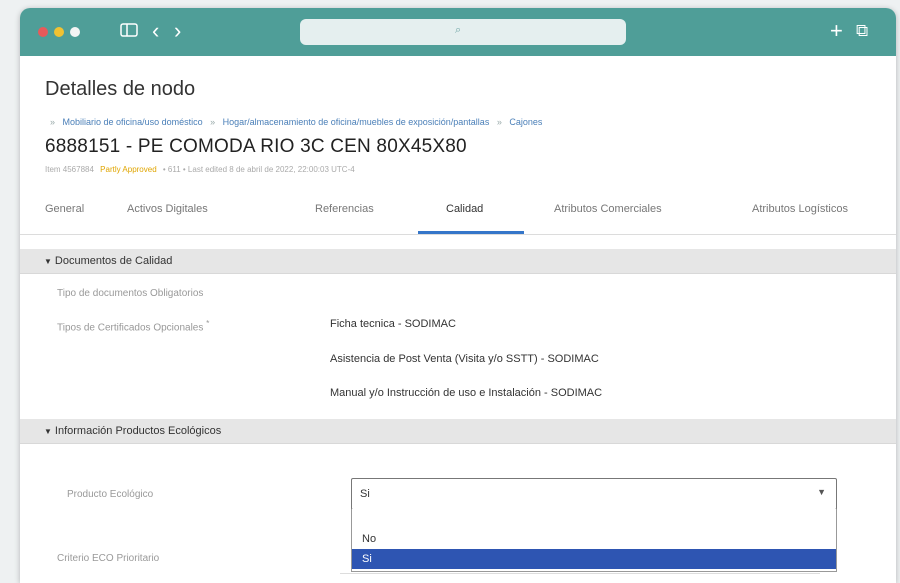 The width and height of the screenshot is (900, 583). I want to click on browser-toolbar: ‹ › ⌕ + ⧉, so click(458, 32).